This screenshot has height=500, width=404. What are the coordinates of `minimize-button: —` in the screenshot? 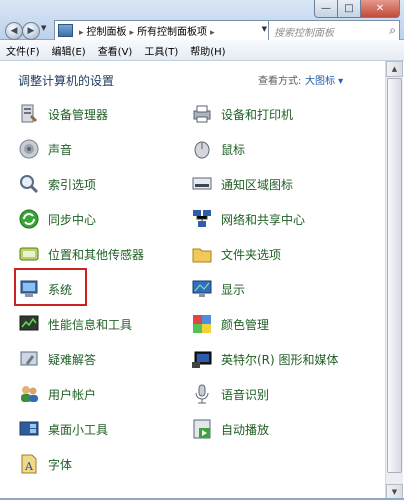 It's located at (326, 9).